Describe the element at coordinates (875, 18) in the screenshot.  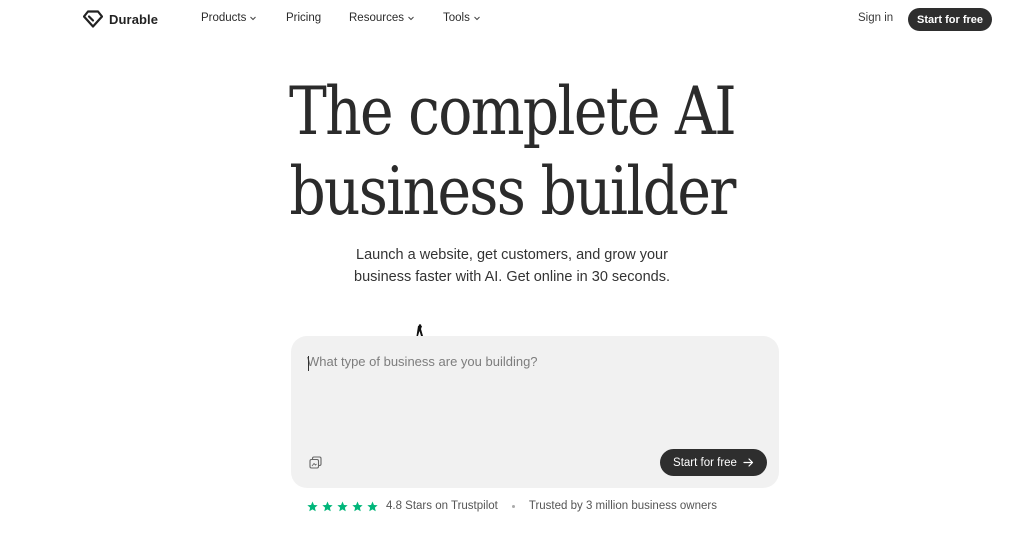
I see `sign-in-link: Sign in` at that location.